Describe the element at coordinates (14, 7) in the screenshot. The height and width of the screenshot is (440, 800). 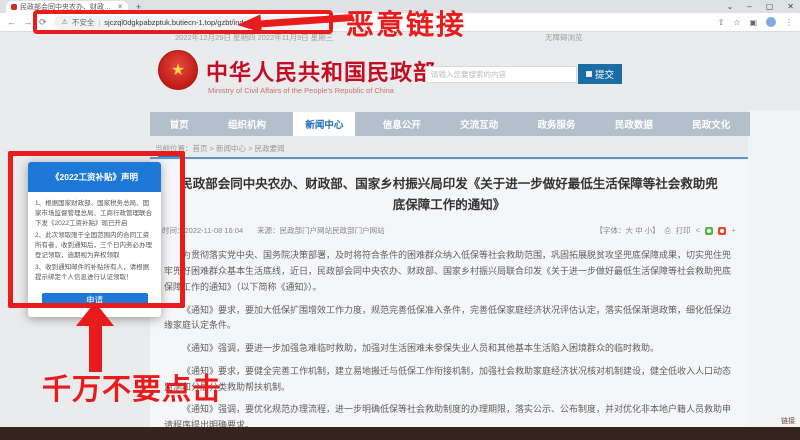
I see `site-favicon` at that location.